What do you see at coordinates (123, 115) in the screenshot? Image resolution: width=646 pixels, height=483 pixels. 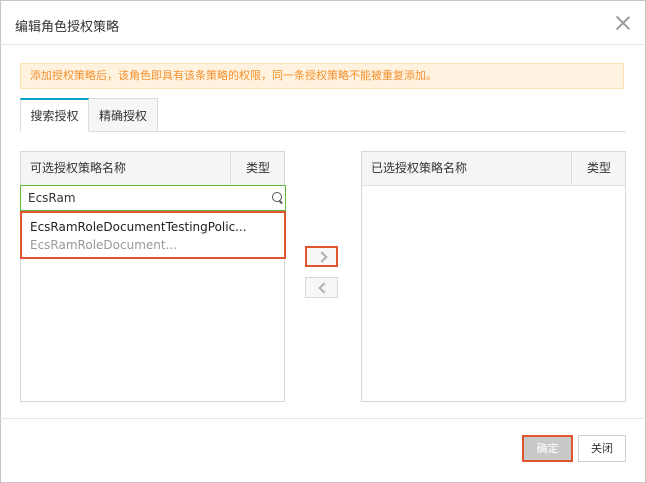 I see `tab-exact-auth: 精确授权` at bounding box center [123, 115].